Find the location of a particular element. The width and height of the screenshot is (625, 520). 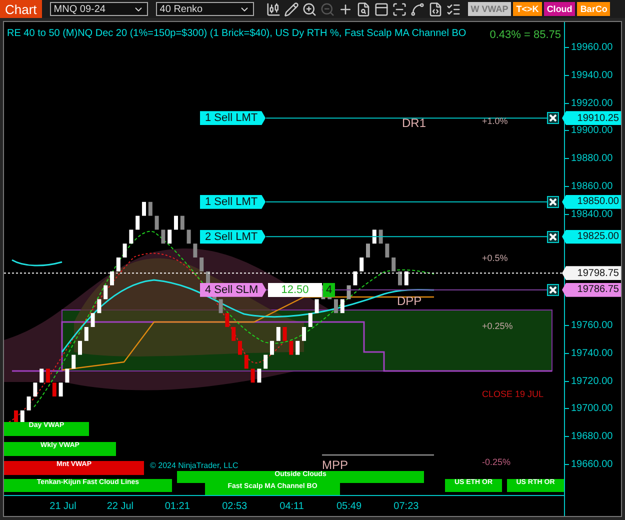

zoom-in-icon is located at coordinates (309, 9).